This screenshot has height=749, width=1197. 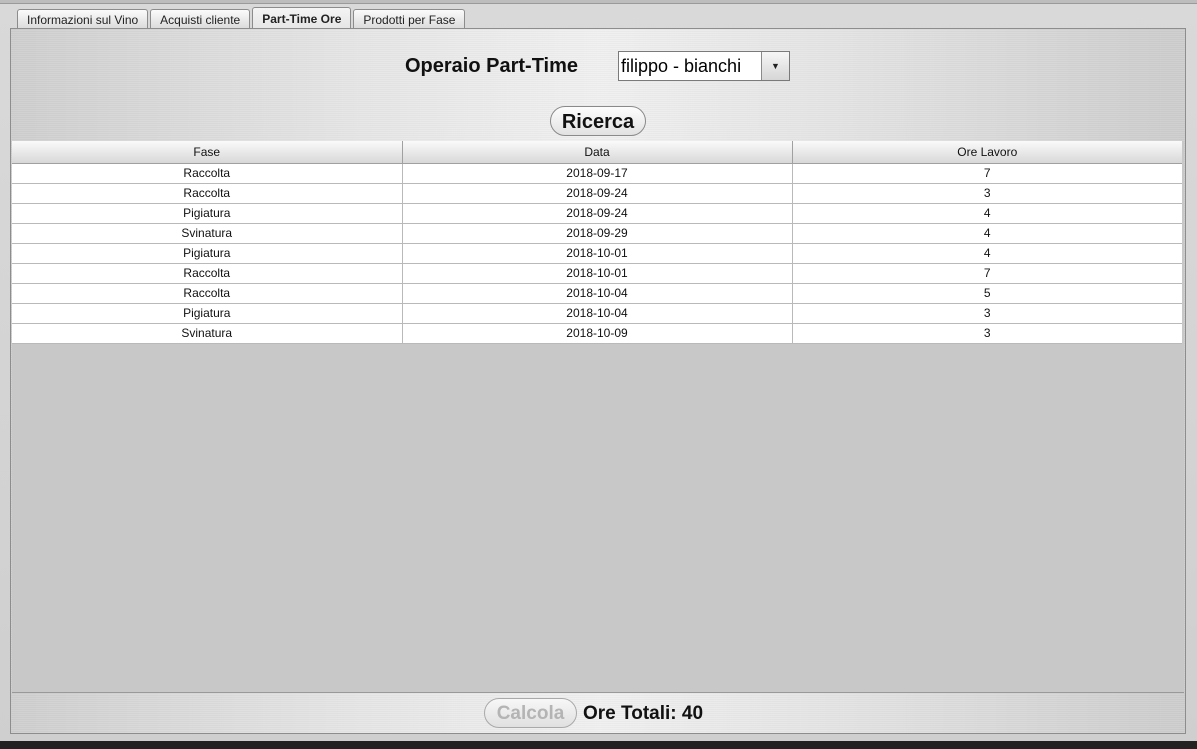 I want to click on window-top-strip, so click(x=598, y=2).